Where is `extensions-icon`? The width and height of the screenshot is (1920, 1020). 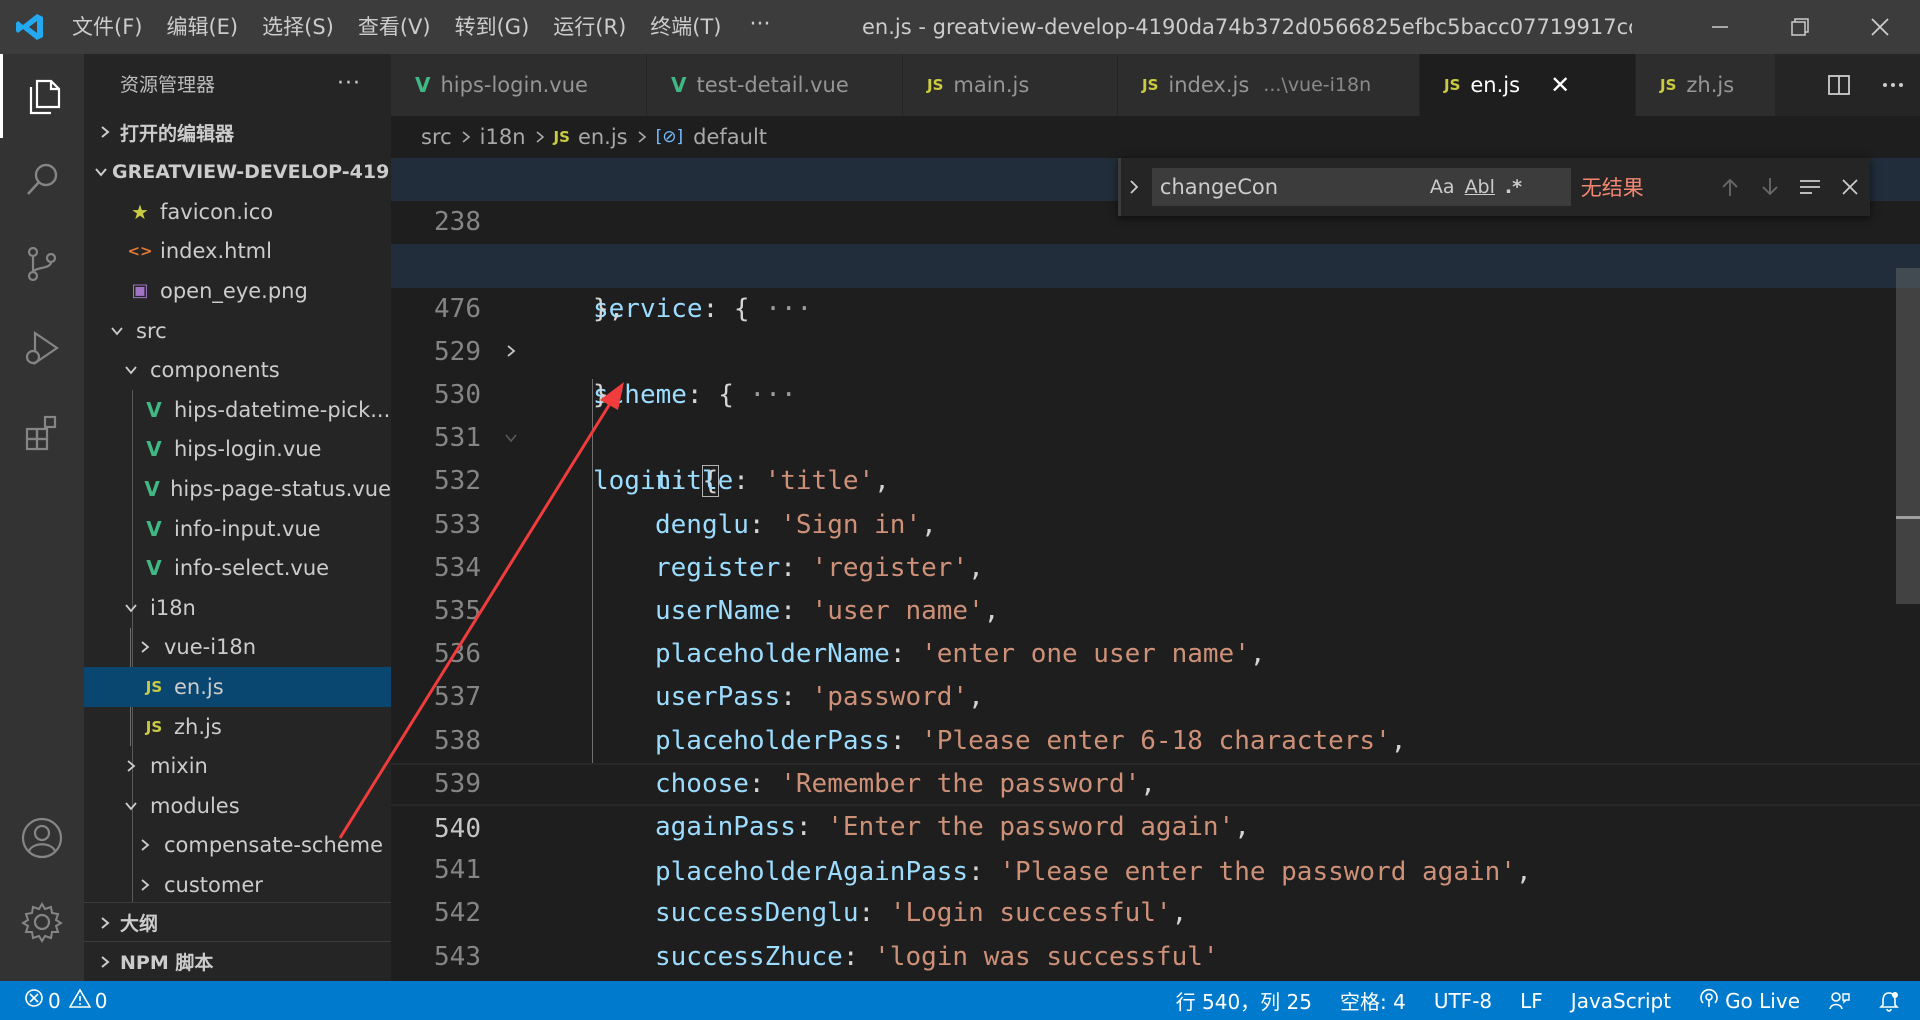
extensions-icon is located at coordinates (42, 432).